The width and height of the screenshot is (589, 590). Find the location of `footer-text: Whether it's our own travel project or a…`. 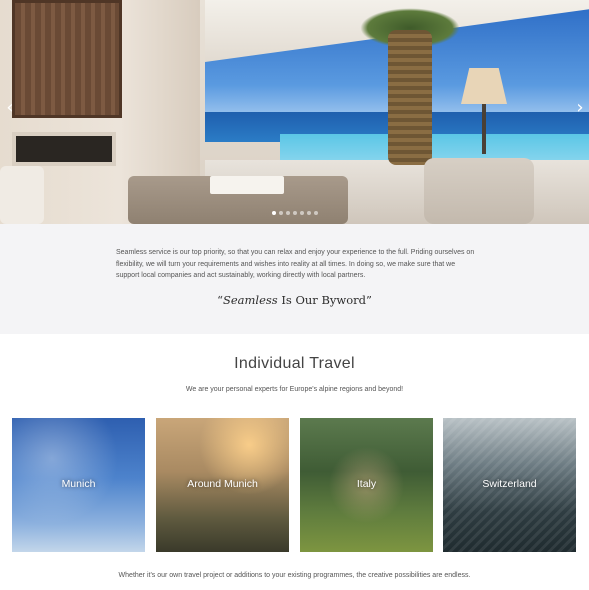

footer-text: Whether it's our own travel project or a… is located at coordinates (294, 575).